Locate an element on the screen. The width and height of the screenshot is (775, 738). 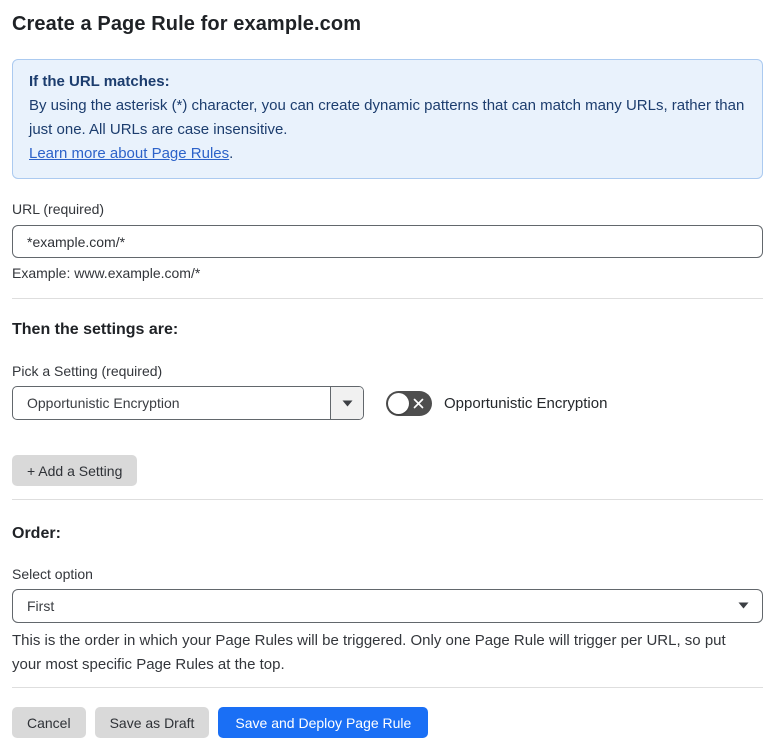
url-example-helper: Example: www.example.com/* is located at coordinates (106, 273).